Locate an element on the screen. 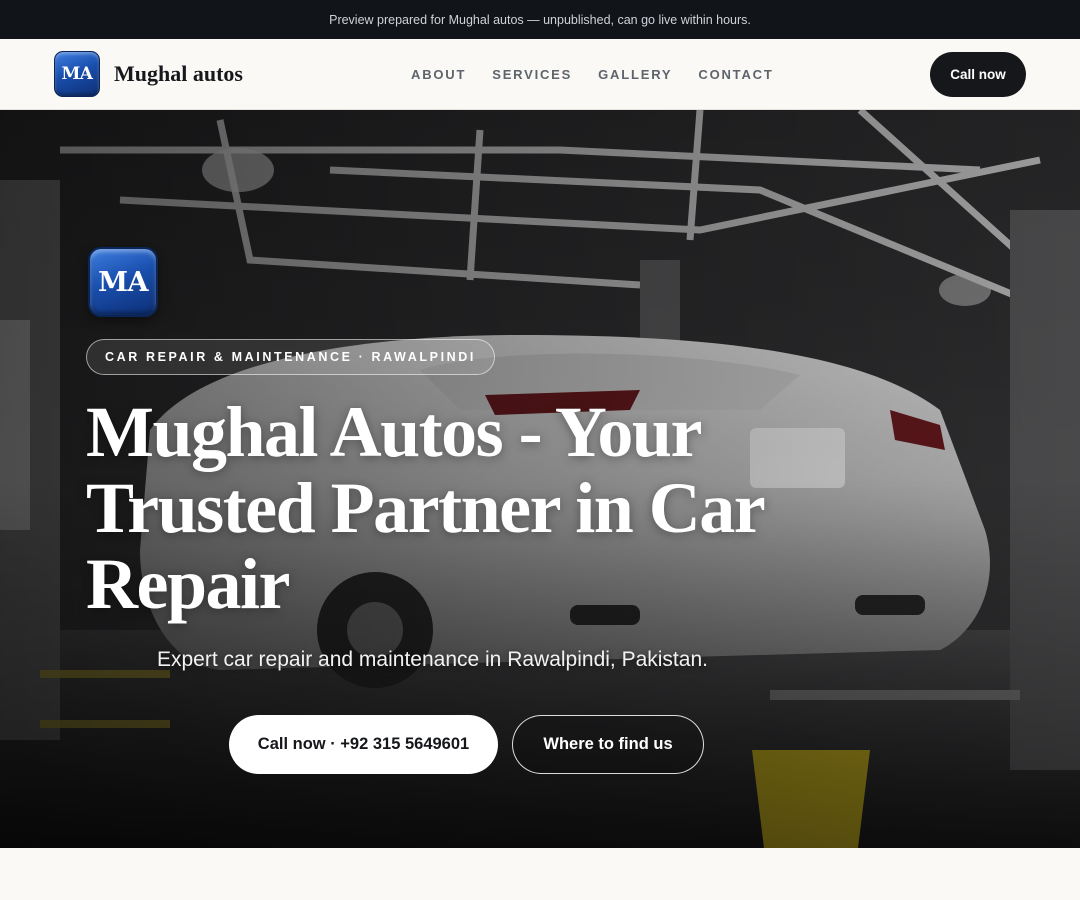 The image size is (1080, 900). nav-link-about: ABOUT is located at coordinates (438, 74).